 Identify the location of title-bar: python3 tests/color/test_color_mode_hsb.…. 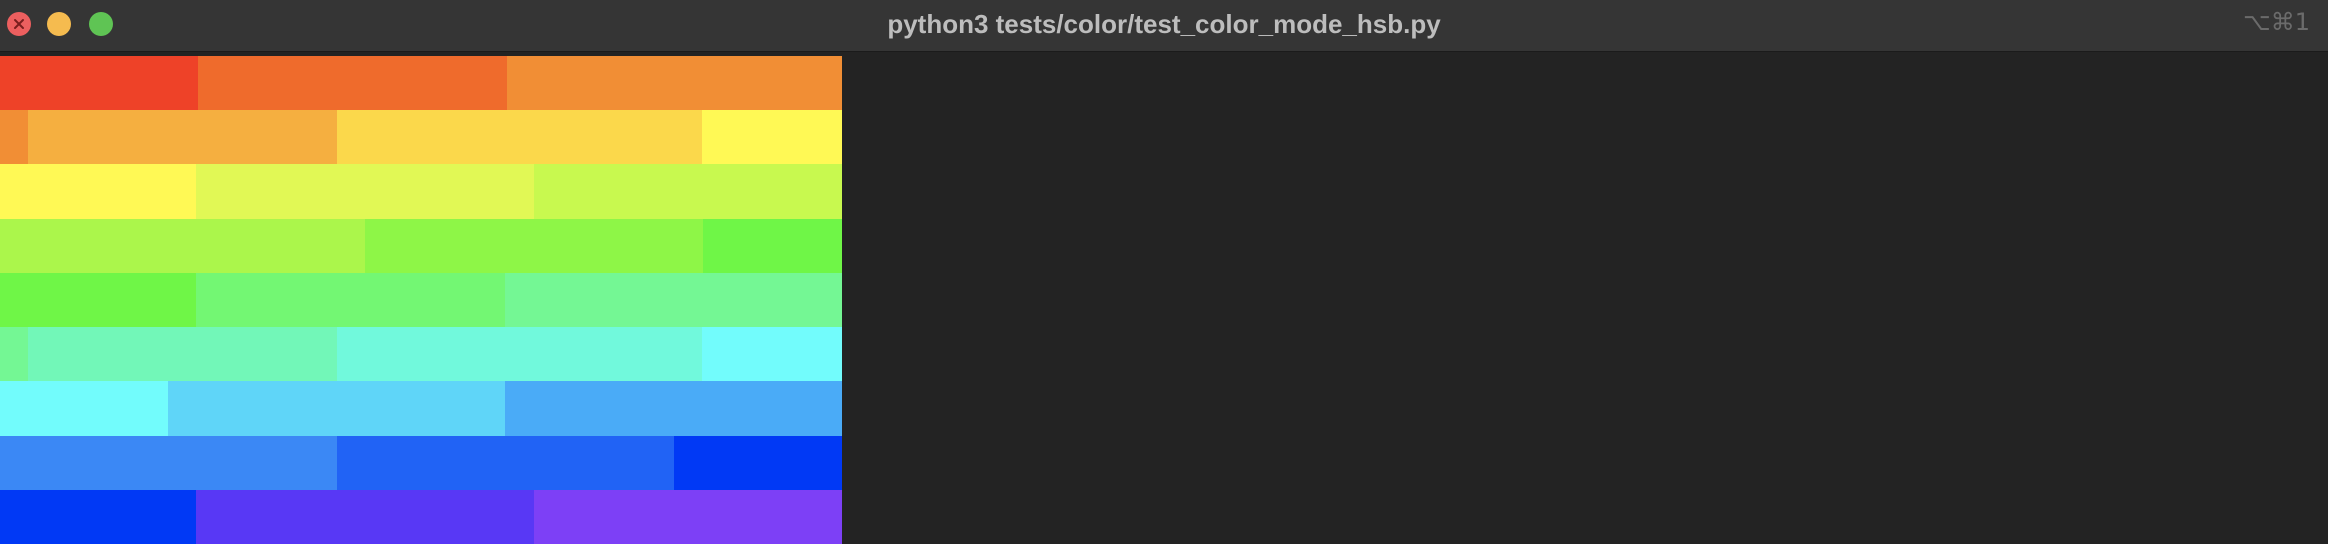
(1164, 26).